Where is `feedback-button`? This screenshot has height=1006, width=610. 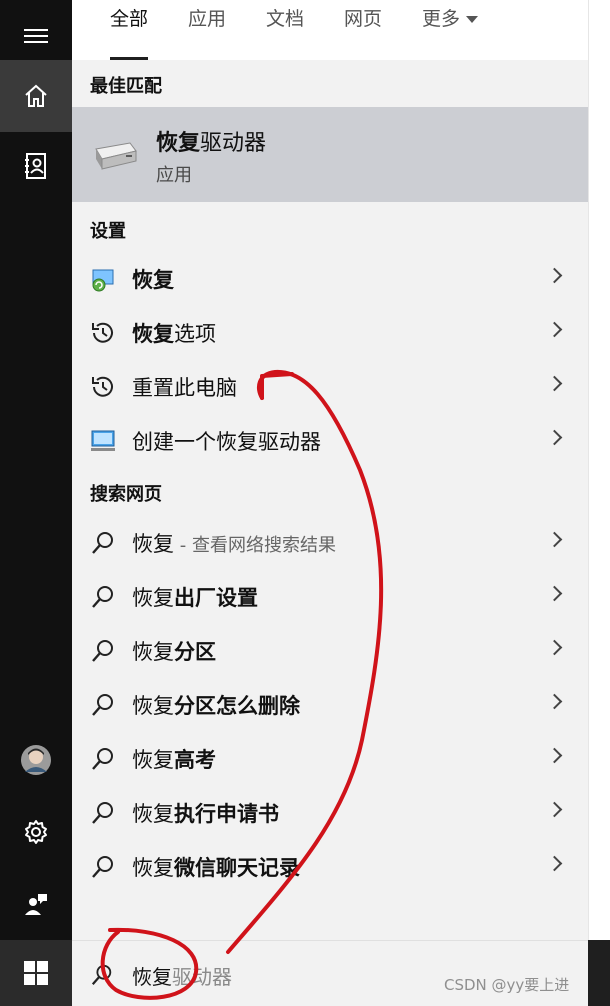
feedback-button is located at coordinates (36, 904).